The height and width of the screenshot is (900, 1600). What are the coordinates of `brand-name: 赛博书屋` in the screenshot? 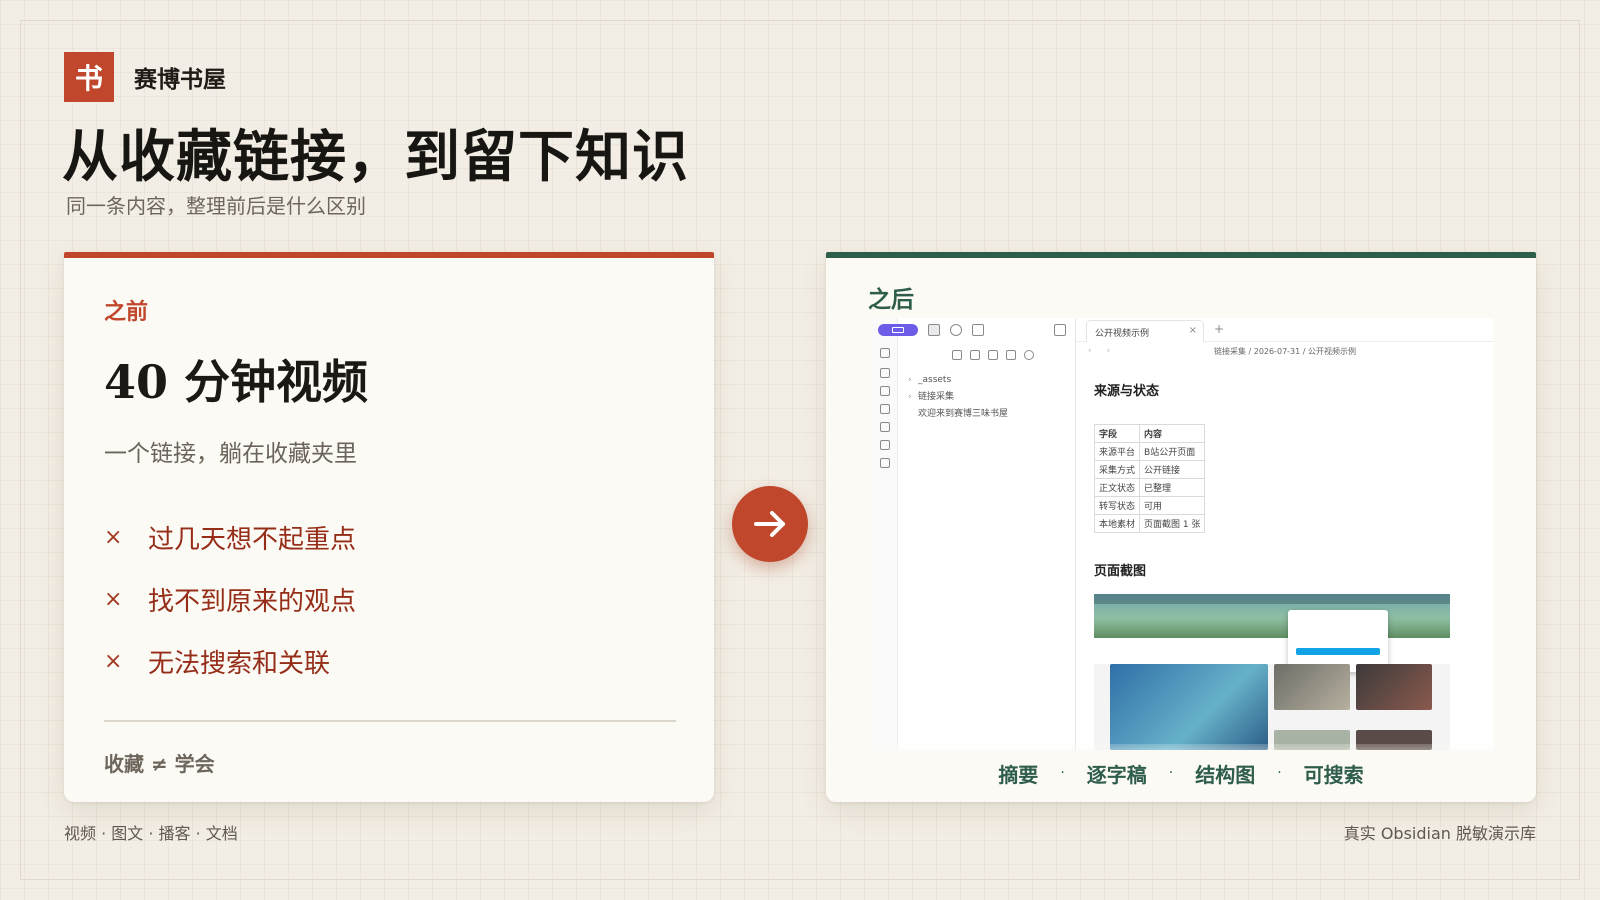 It's located at (180, 80).